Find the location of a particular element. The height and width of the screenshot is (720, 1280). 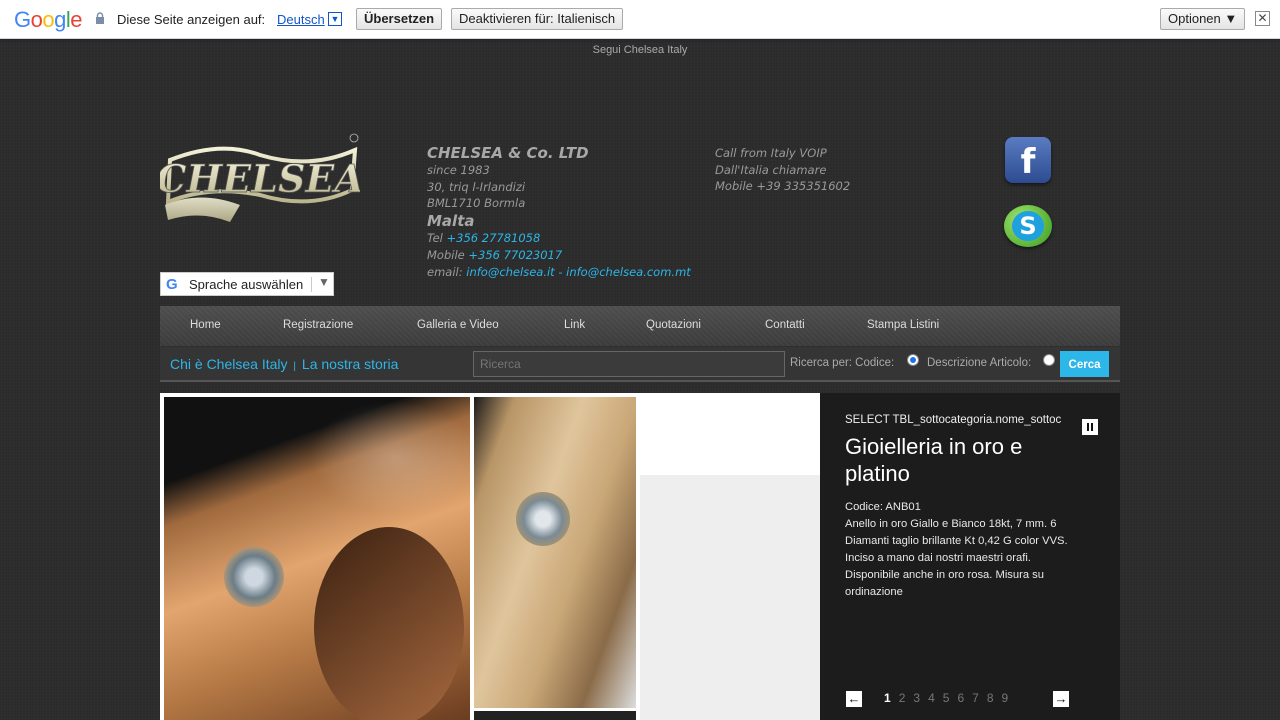

street-text: 30, triq l-Irlandizi is located at coordinates (476, 186).